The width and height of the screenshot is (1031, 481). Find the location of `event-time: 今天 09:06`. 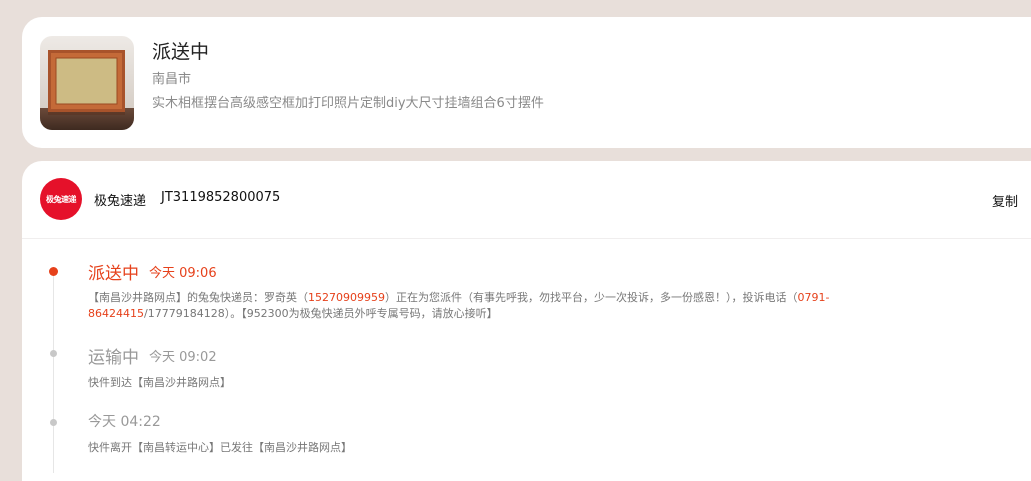

event-time: 今天 09:06 is located at coordinates (183, 273).